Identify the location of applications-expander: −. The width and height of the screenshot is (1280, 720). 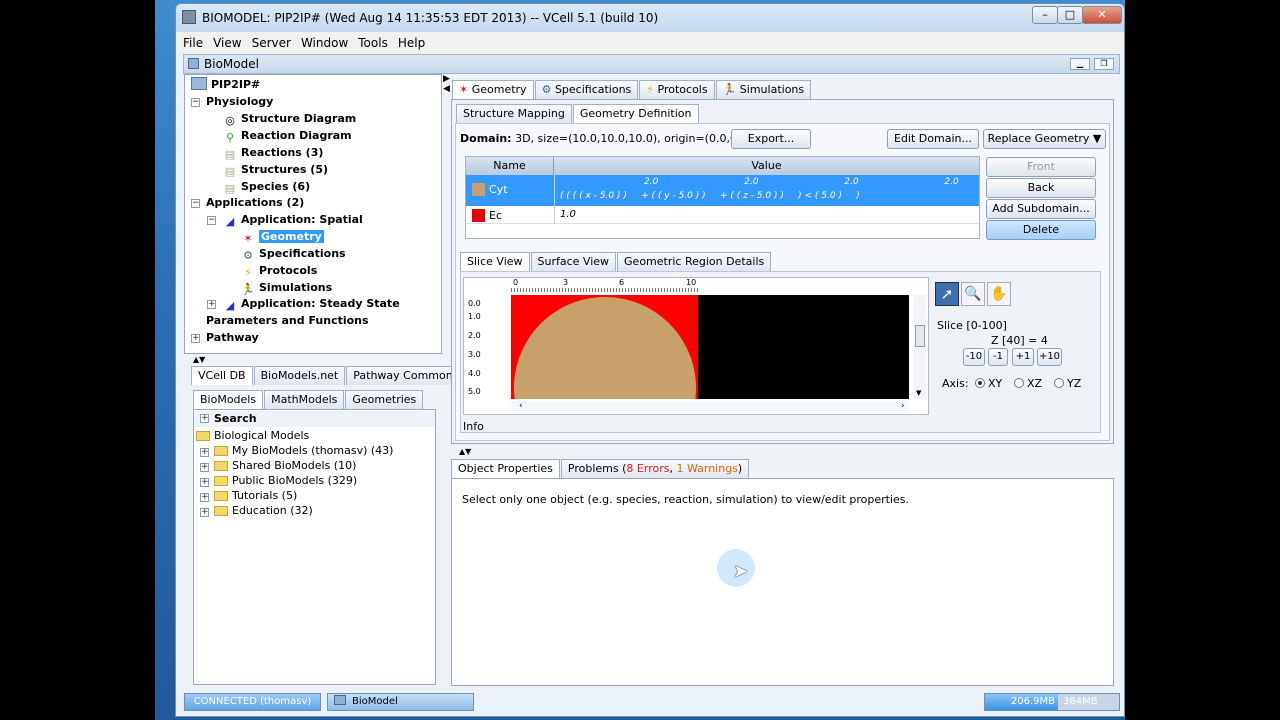
(195, 203).